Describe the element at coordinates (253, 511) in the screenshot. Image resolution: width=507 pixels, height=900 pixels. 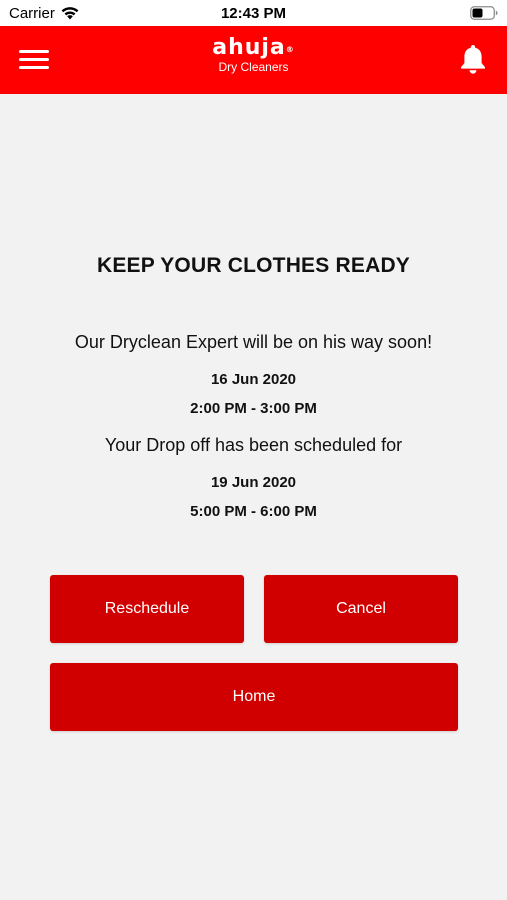
I see `dropoff-time-slot: 5:00 PM - 6:00 PM` at that location.